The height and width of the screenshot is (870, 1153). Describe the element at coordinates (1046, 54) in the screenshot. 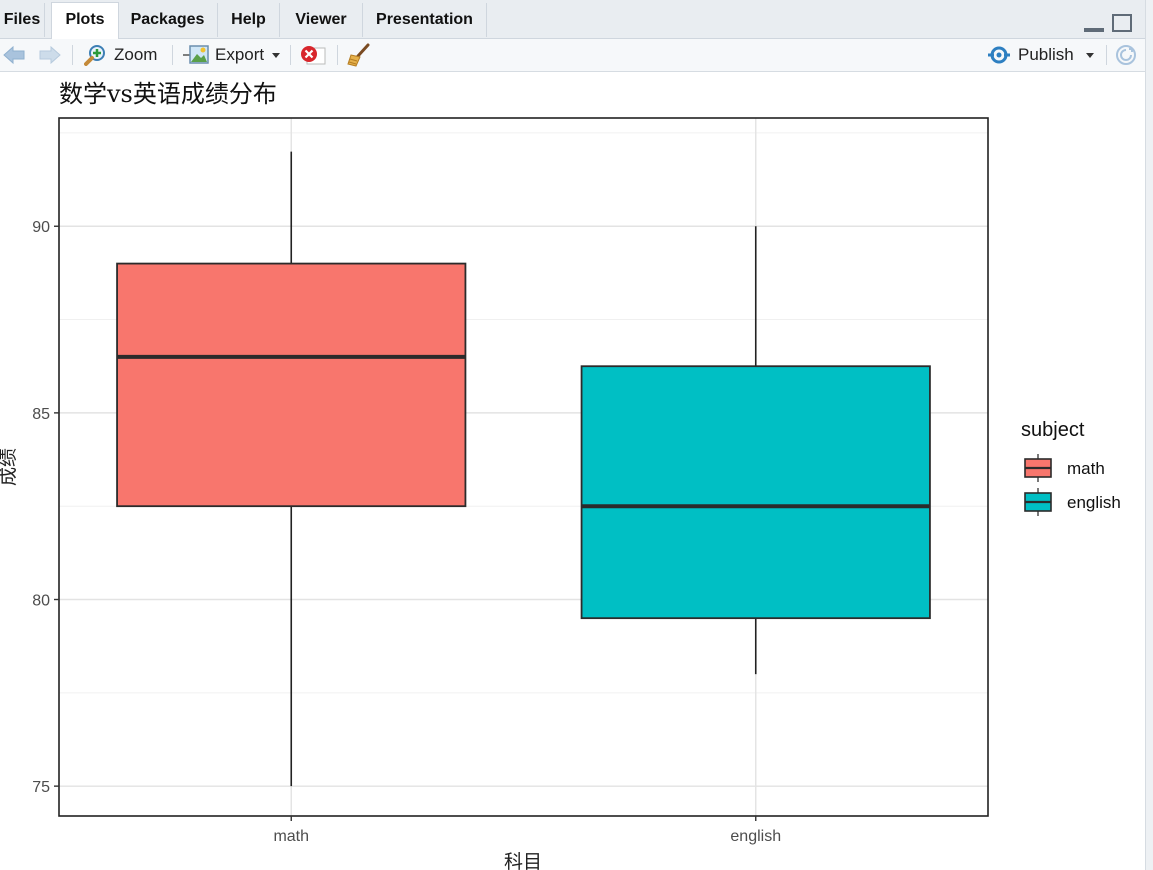

I see `publish-label: Publish` at that location.